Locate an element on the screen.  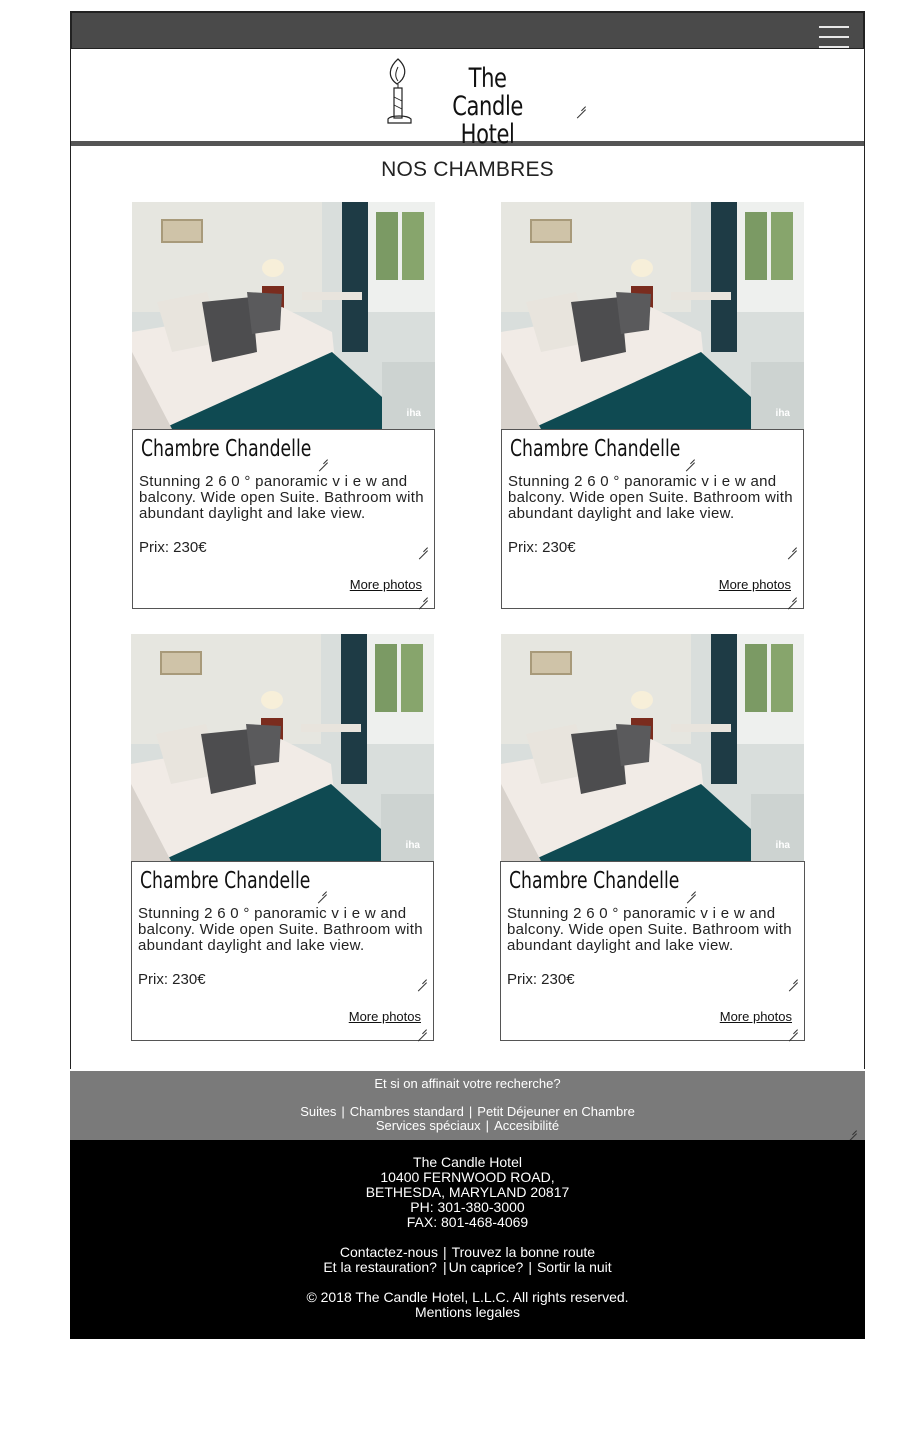
link-contact: Contactez-nous is located at coordinates (389, 1252).